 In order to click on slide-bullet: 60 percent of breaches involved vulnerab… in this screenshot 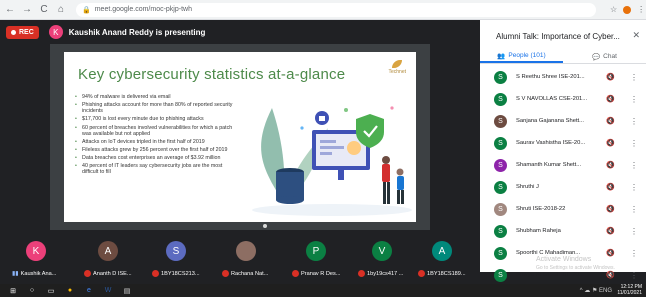, I will do `click(155, 131)`.